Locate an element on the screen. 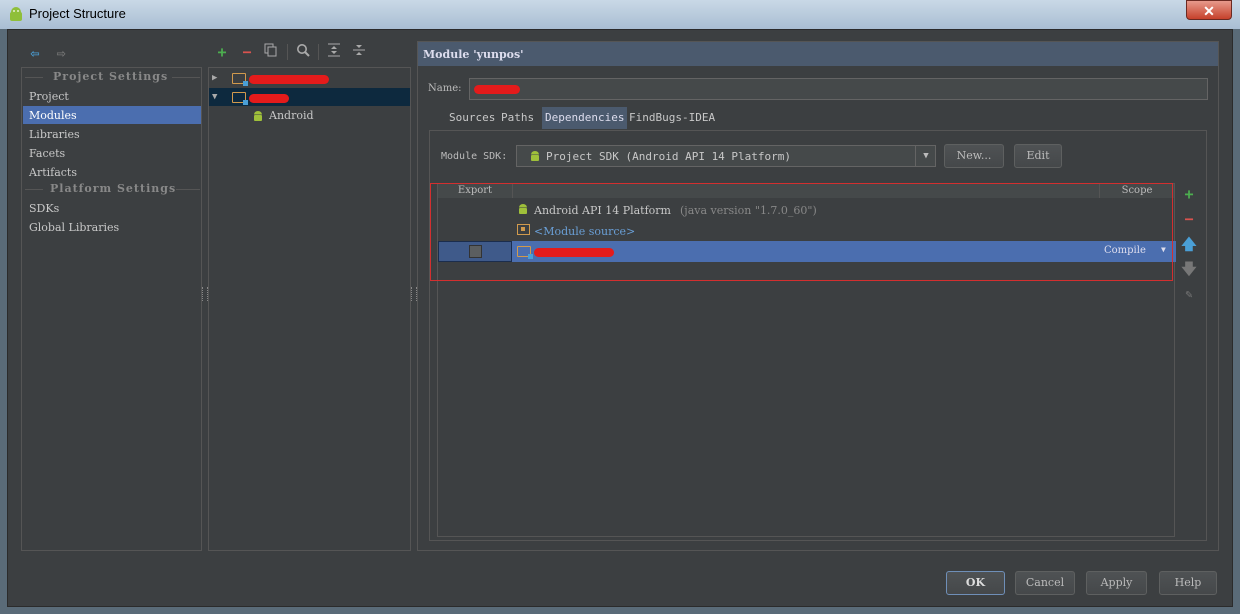 The image size is (1240, 614). tab-findbugs-idea: FindBugs-IDEA is located at coordinates (672, 118).